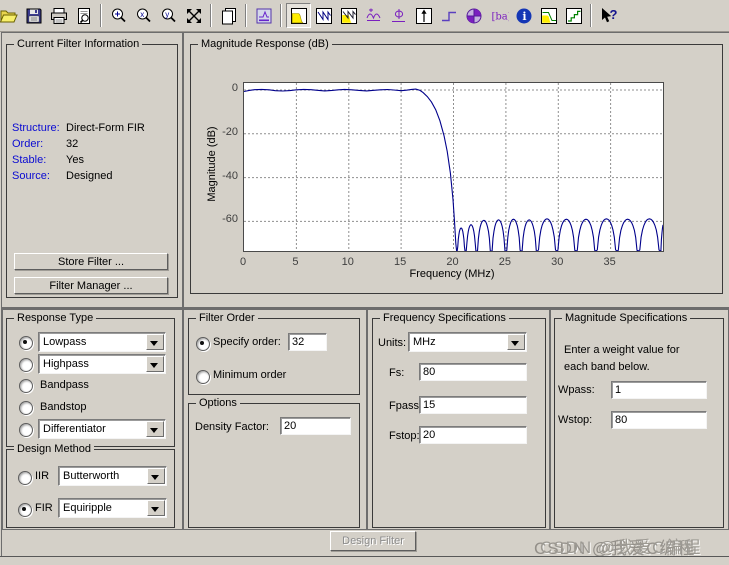 The width and height of the screenshot is (729, 565). What do you see at coordinates (659, 420) in the screenshot?
I see `wstop-input` at bounding box center [659, 420].